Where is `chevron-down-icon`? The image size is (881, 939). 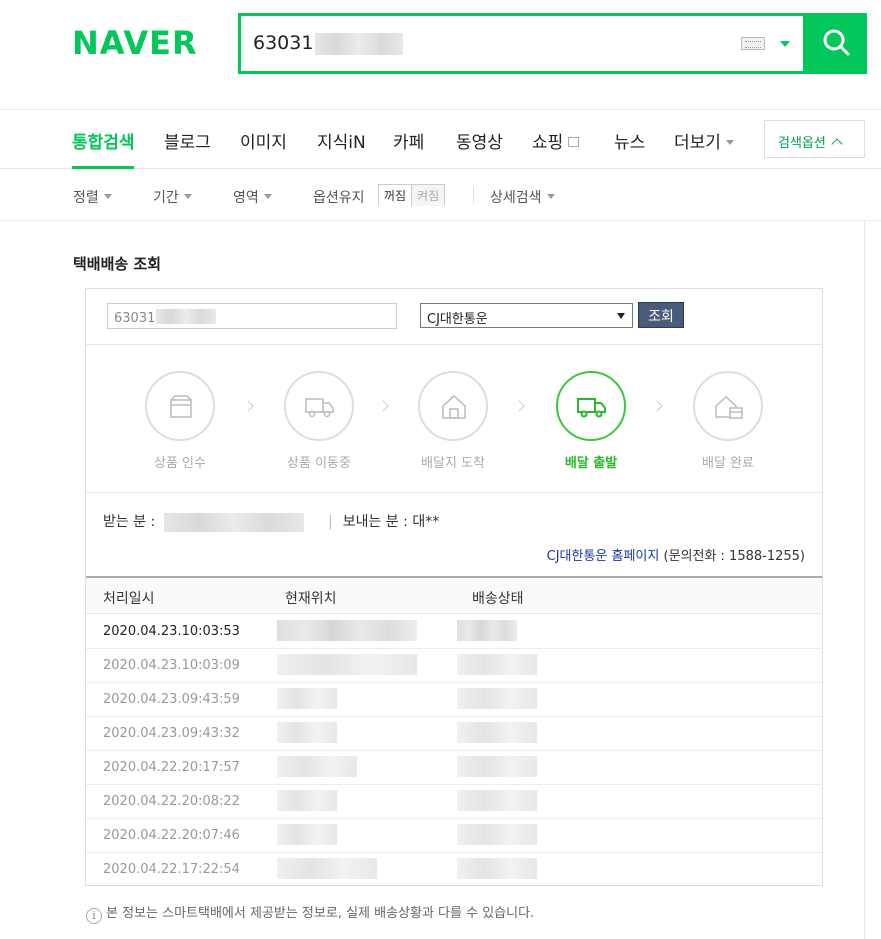
chevron-down-icon is located at coordinates (785, 44).